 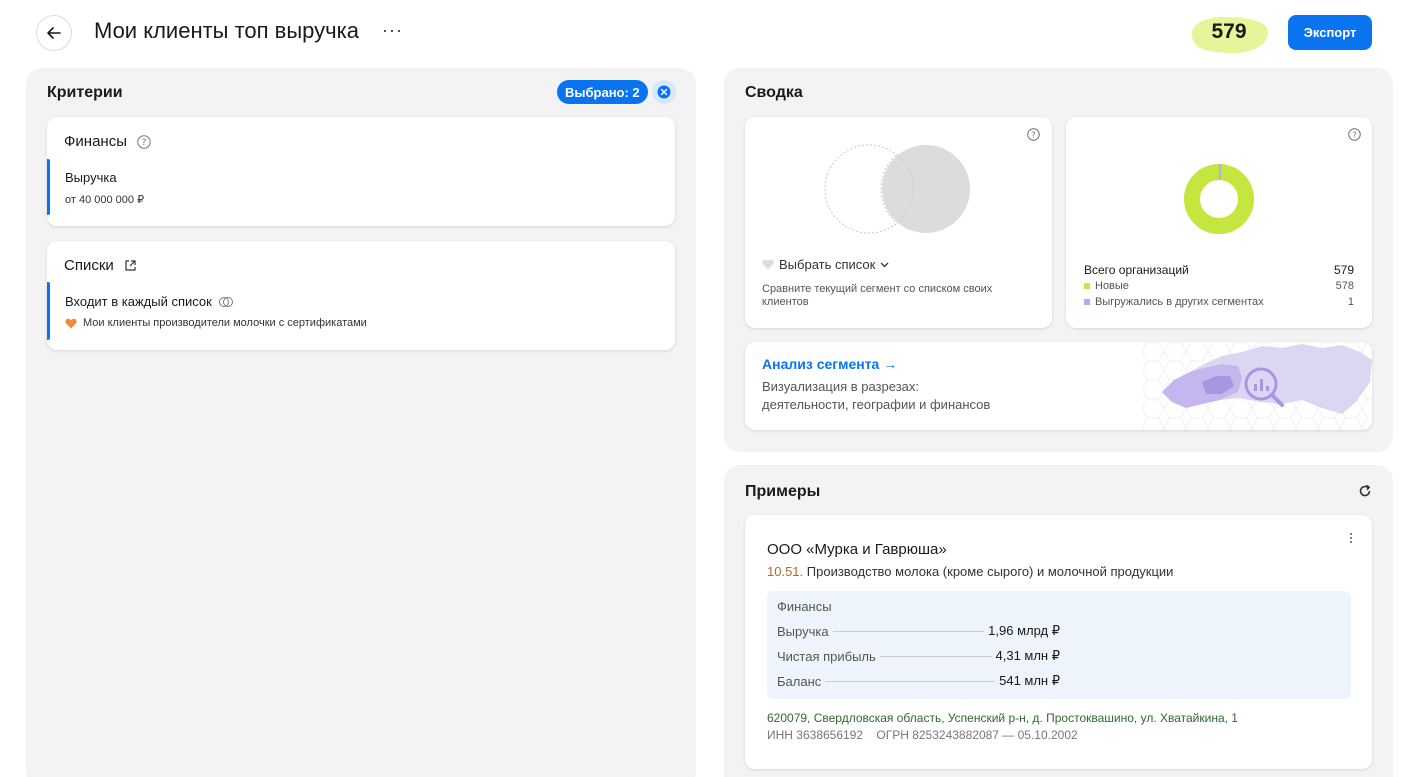 What do you see at coordinates (1029, 680) in the screenshot?
I see `finance-row-value: 541 млн ₽` at bounding box center [1029, 680].